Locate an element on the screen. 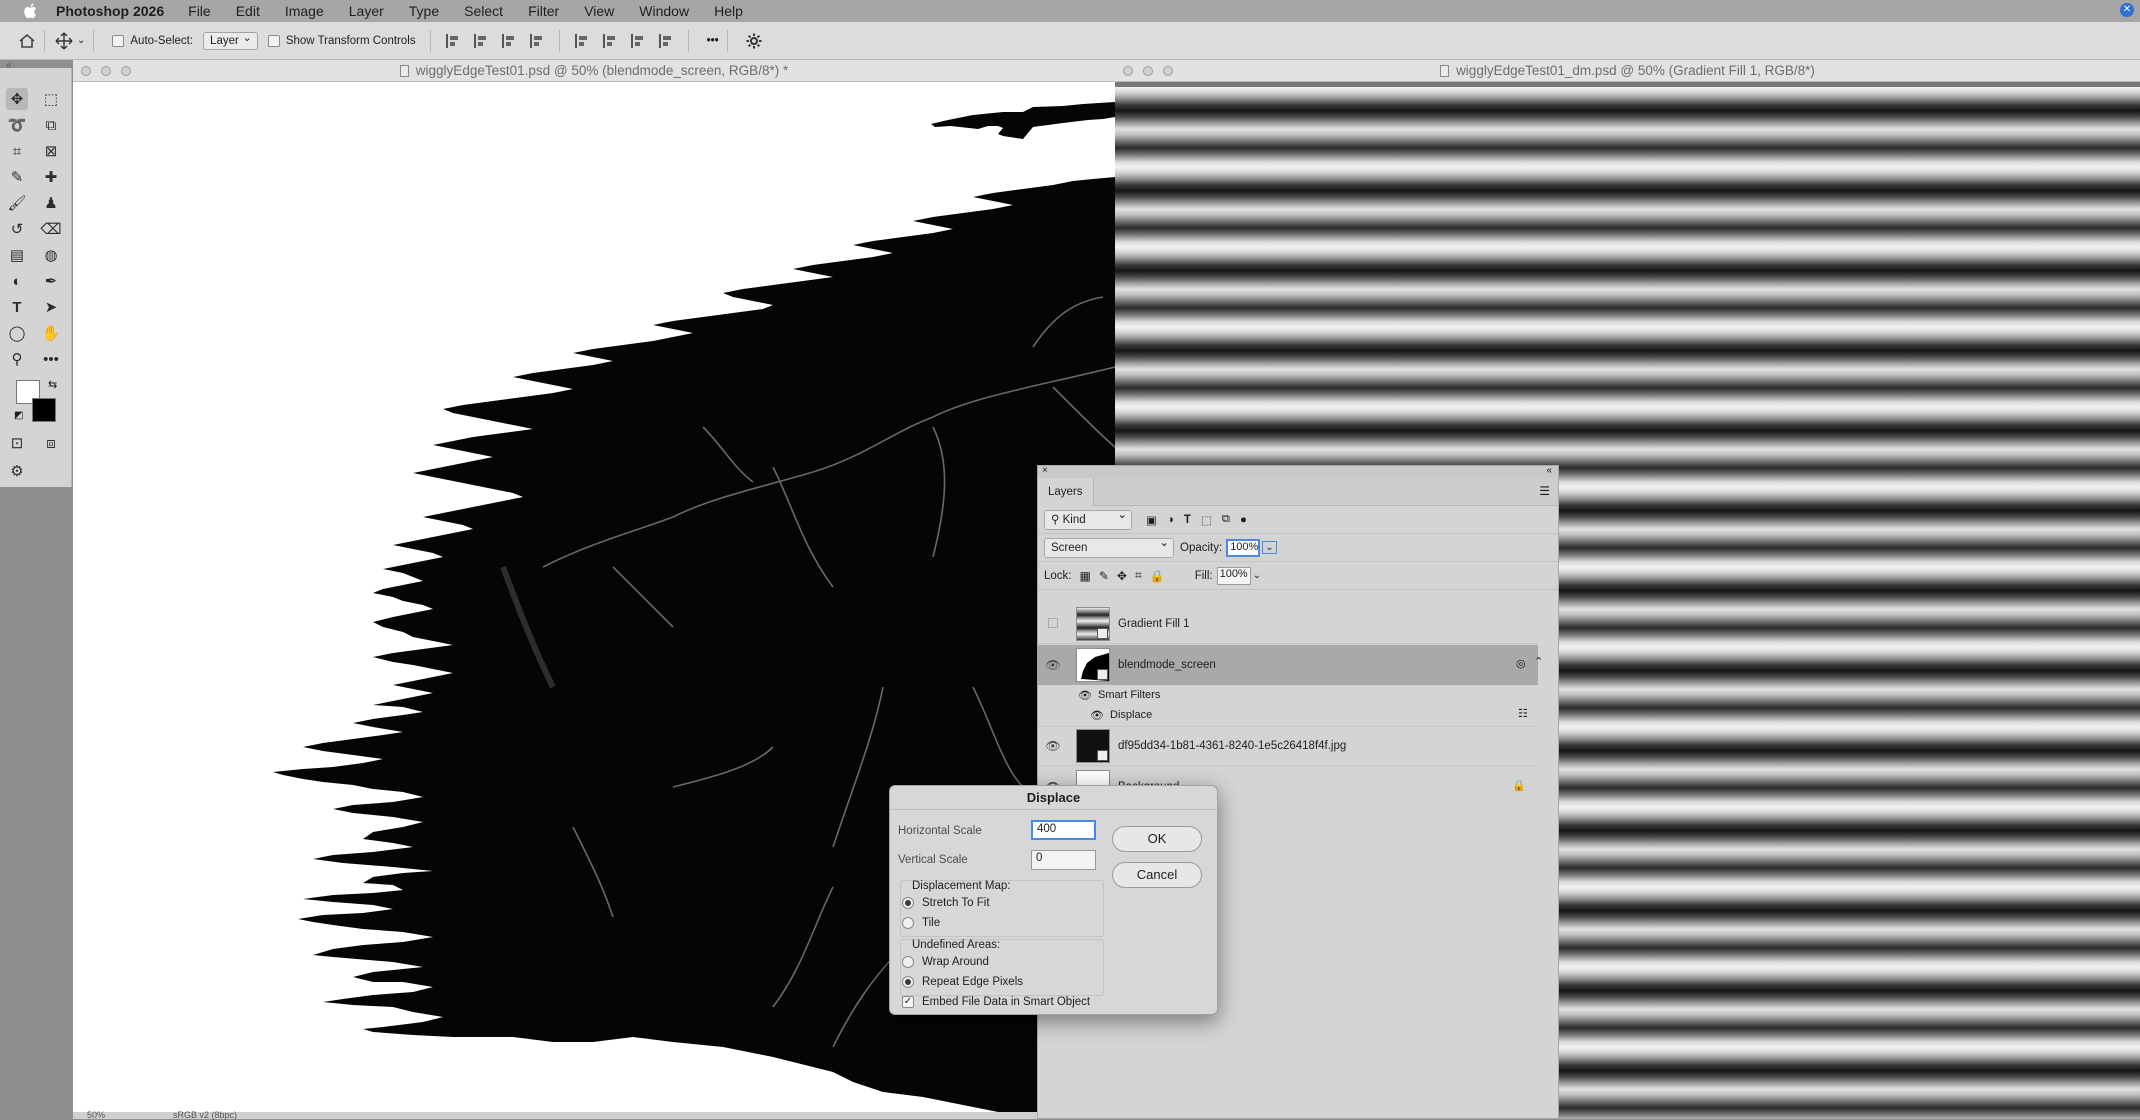 Image resolution: width=2140 pixels, height=1120 pixels. layer-name: df95dd34-1b81-4361-8240-1e5c26418f4f.jpg is located at coordinates (1232, 746).